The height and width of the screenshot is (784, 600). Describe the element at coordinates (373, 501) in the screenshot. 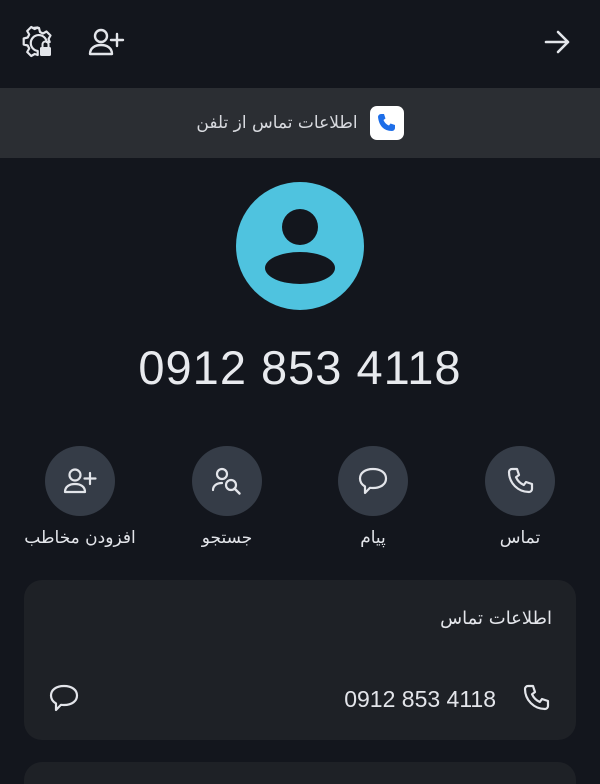

I see `message-action: پیام` at that location.